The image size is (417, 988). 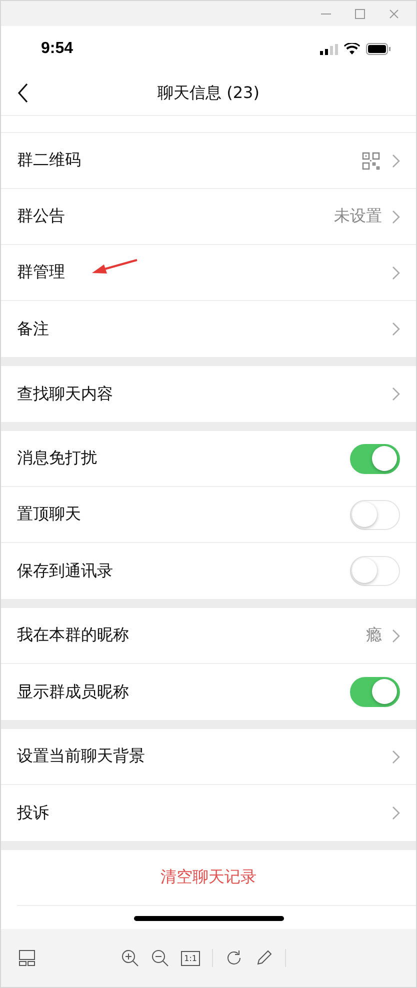 What do you see at coordinates (208, 515) in the screenshot?
I see `toggle-row: 置顶聊天` at bounding box center [208, 515].